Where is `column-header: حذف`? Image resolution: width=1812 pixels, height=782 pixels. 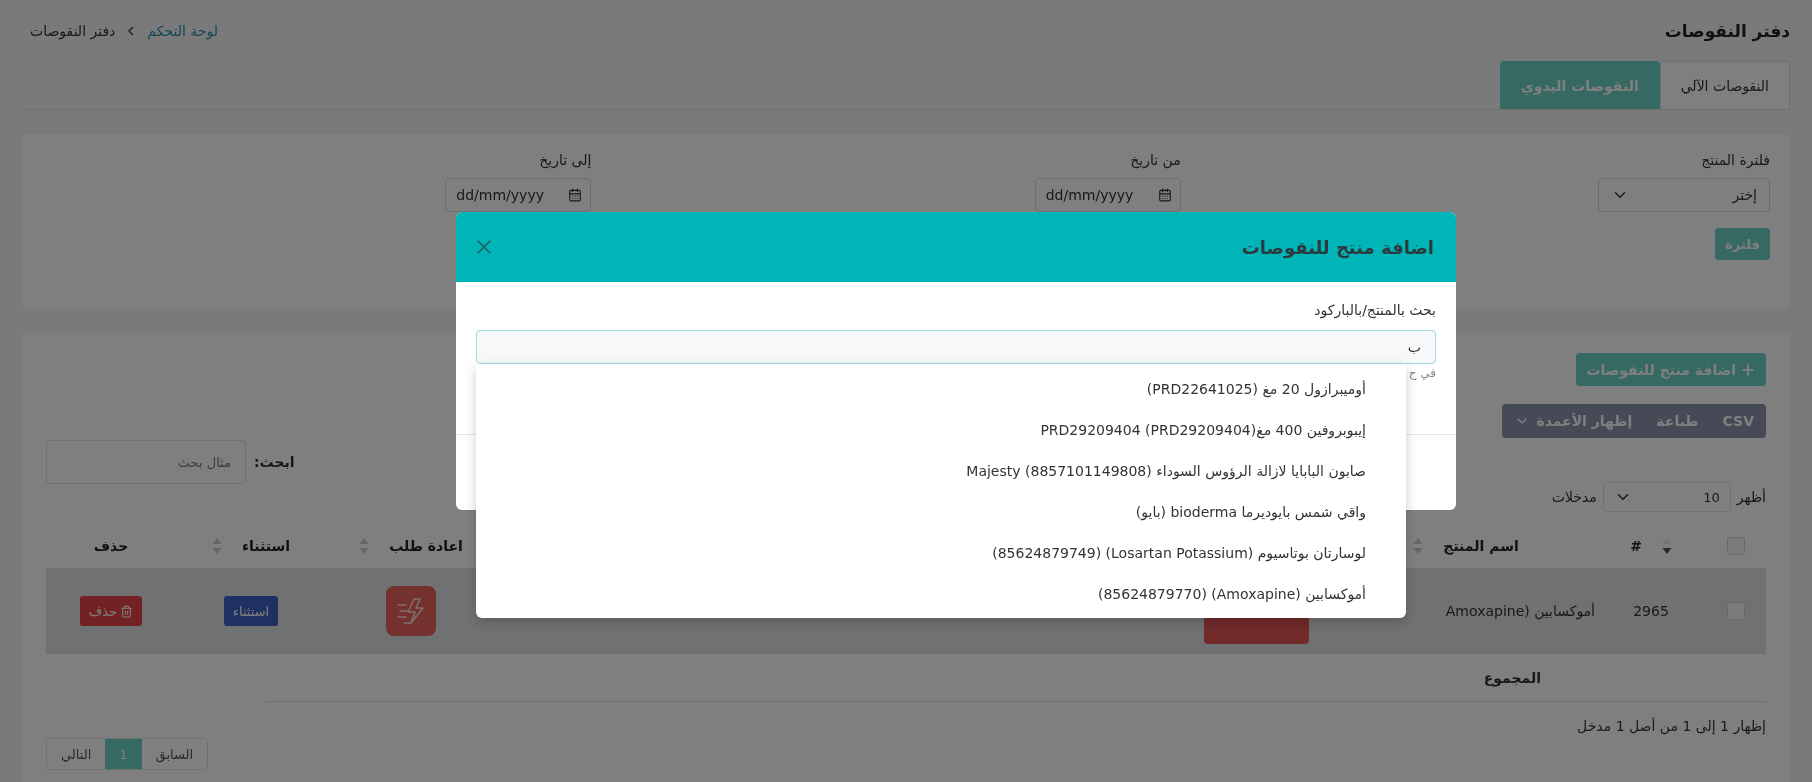 column-header: حذف is located at coordinates (111, 546).